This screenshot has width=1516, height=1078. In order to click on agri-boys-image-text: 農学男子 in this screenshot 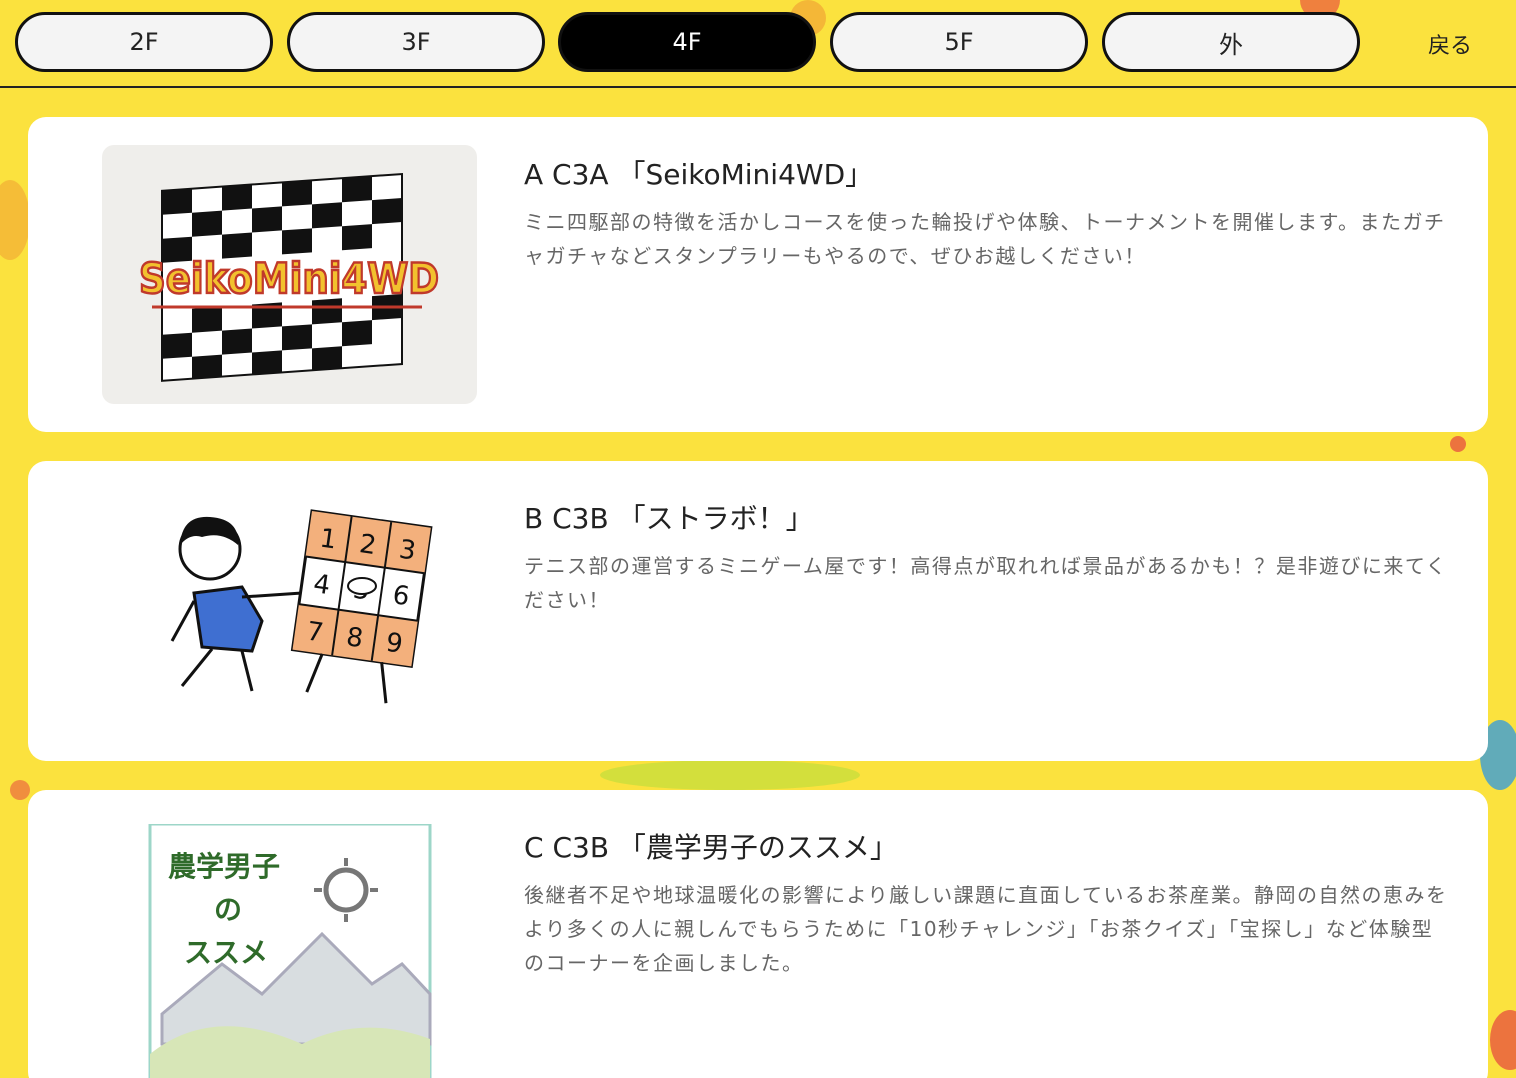, I will do `click(224, 866)`.